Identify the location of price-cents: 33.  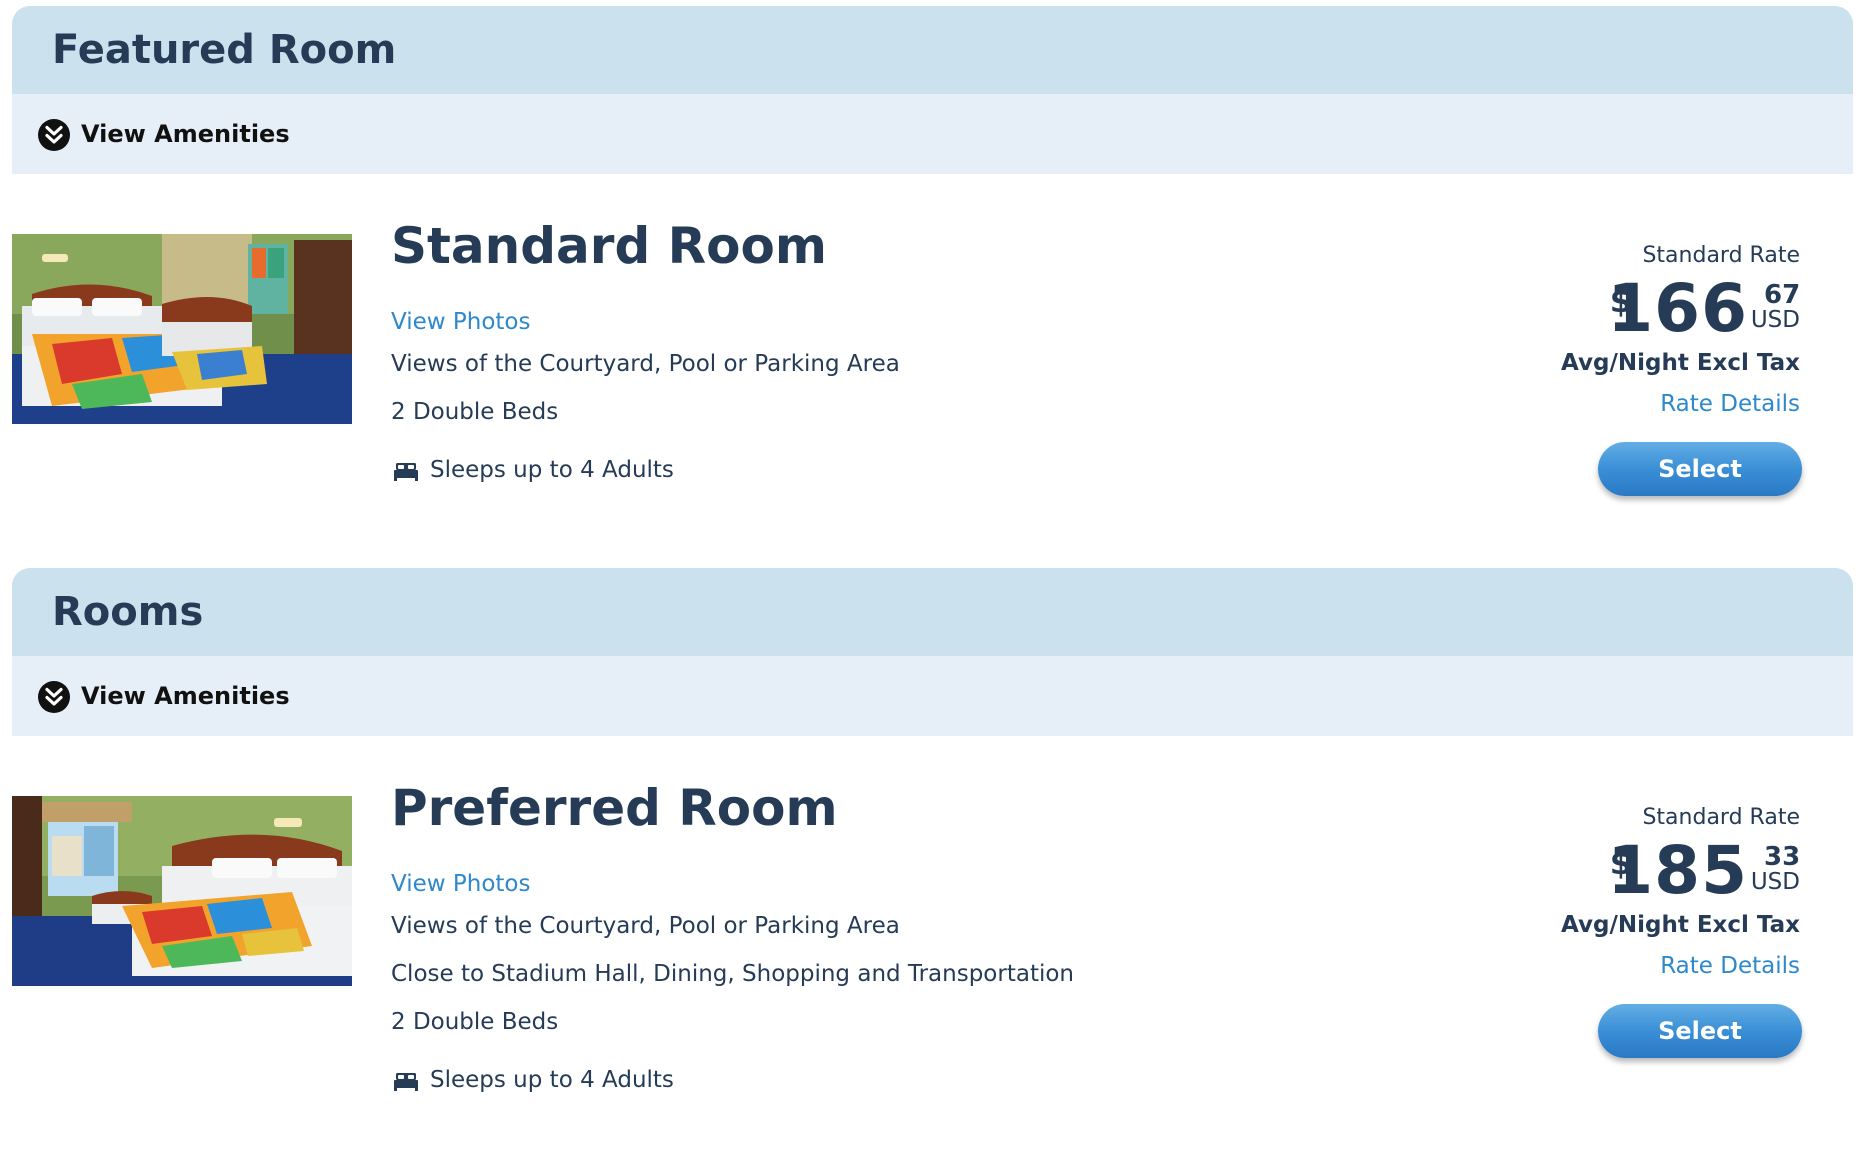
(1782, 857).